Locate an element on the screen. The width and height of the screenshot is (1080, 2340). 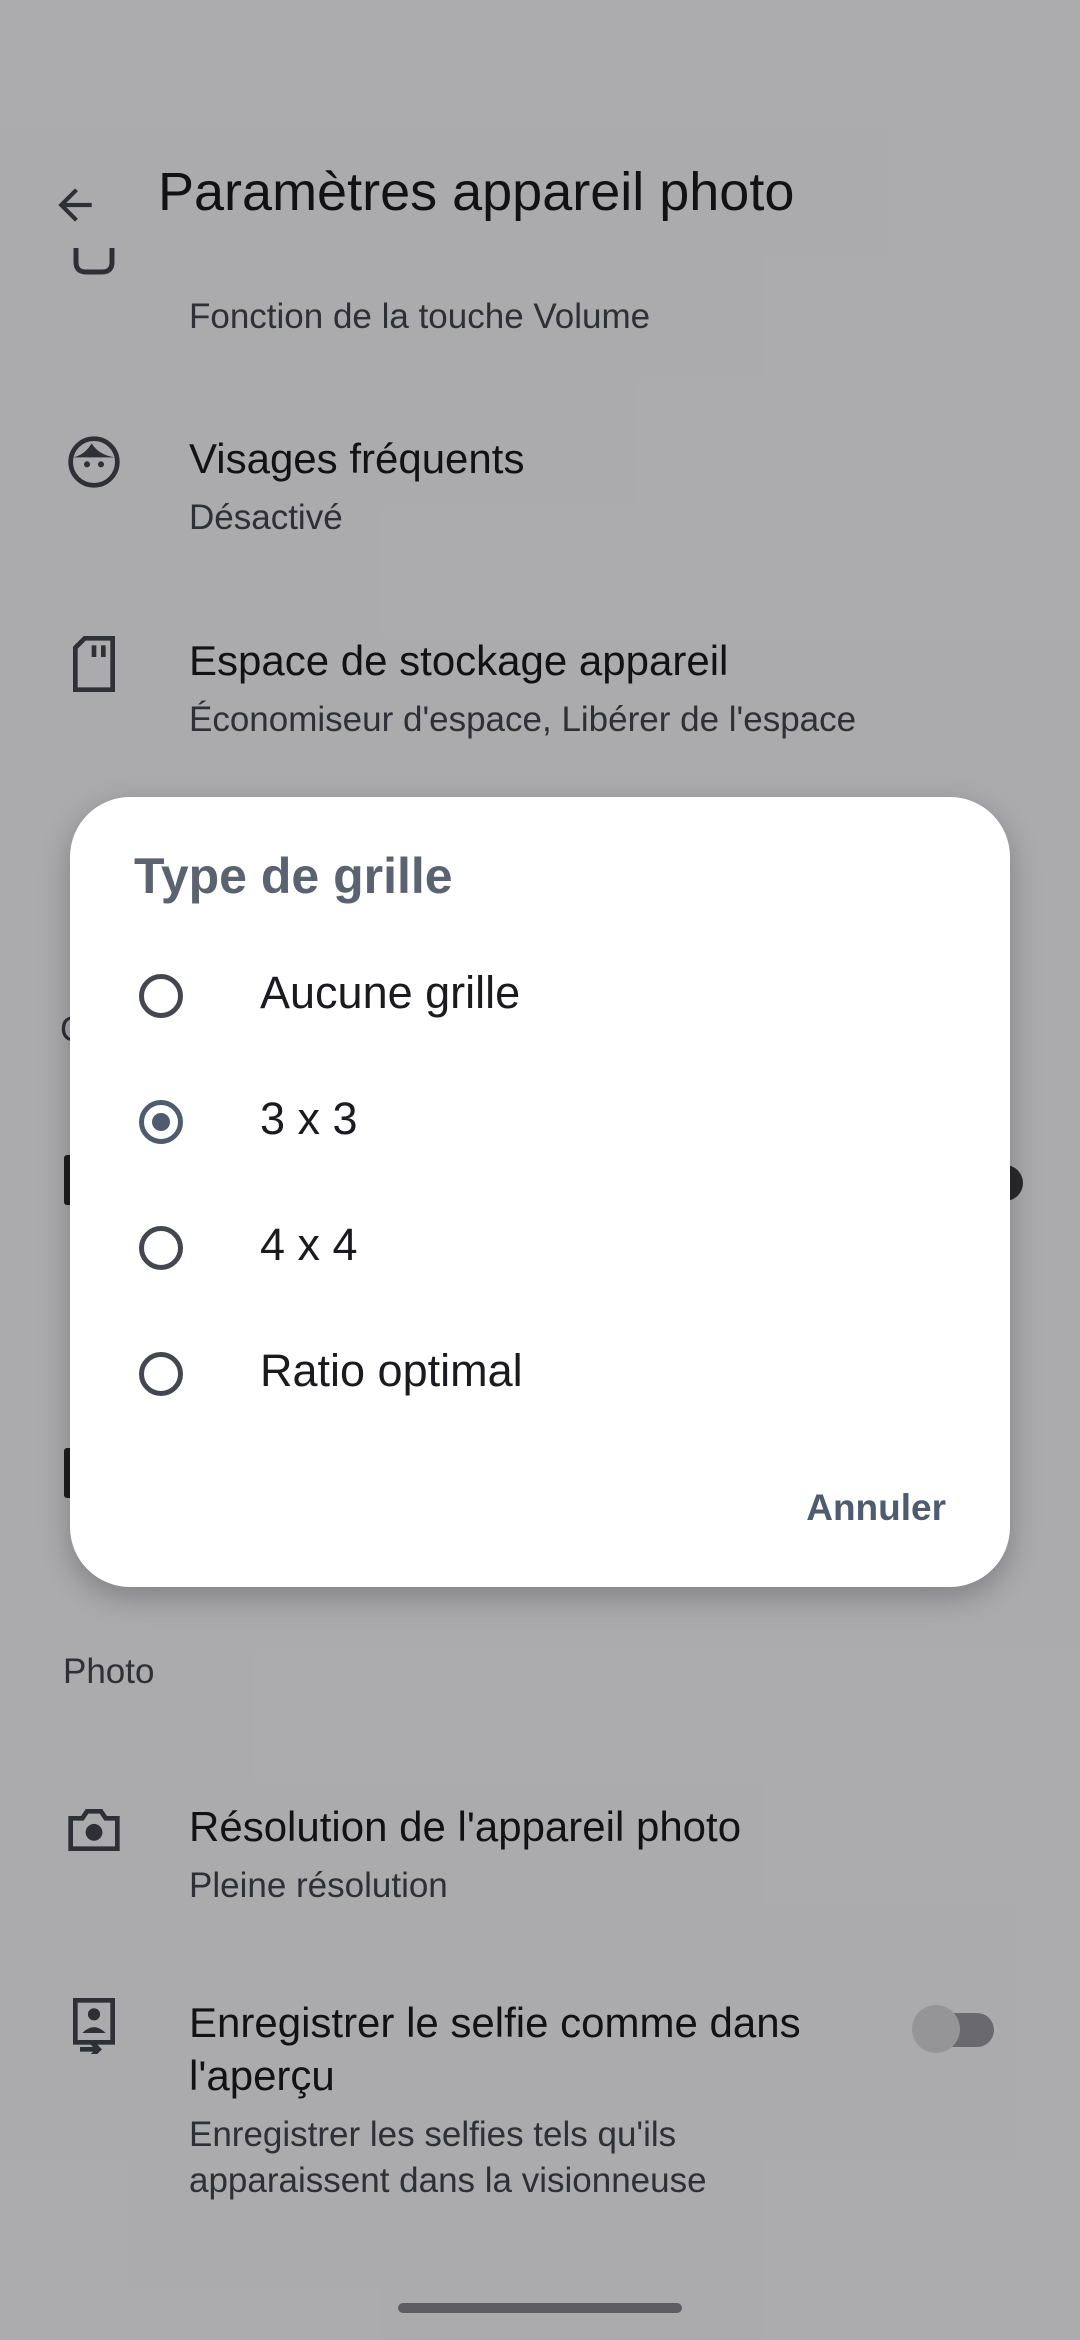
dialog-title: Type de grille is located at coordinates (293, 876).